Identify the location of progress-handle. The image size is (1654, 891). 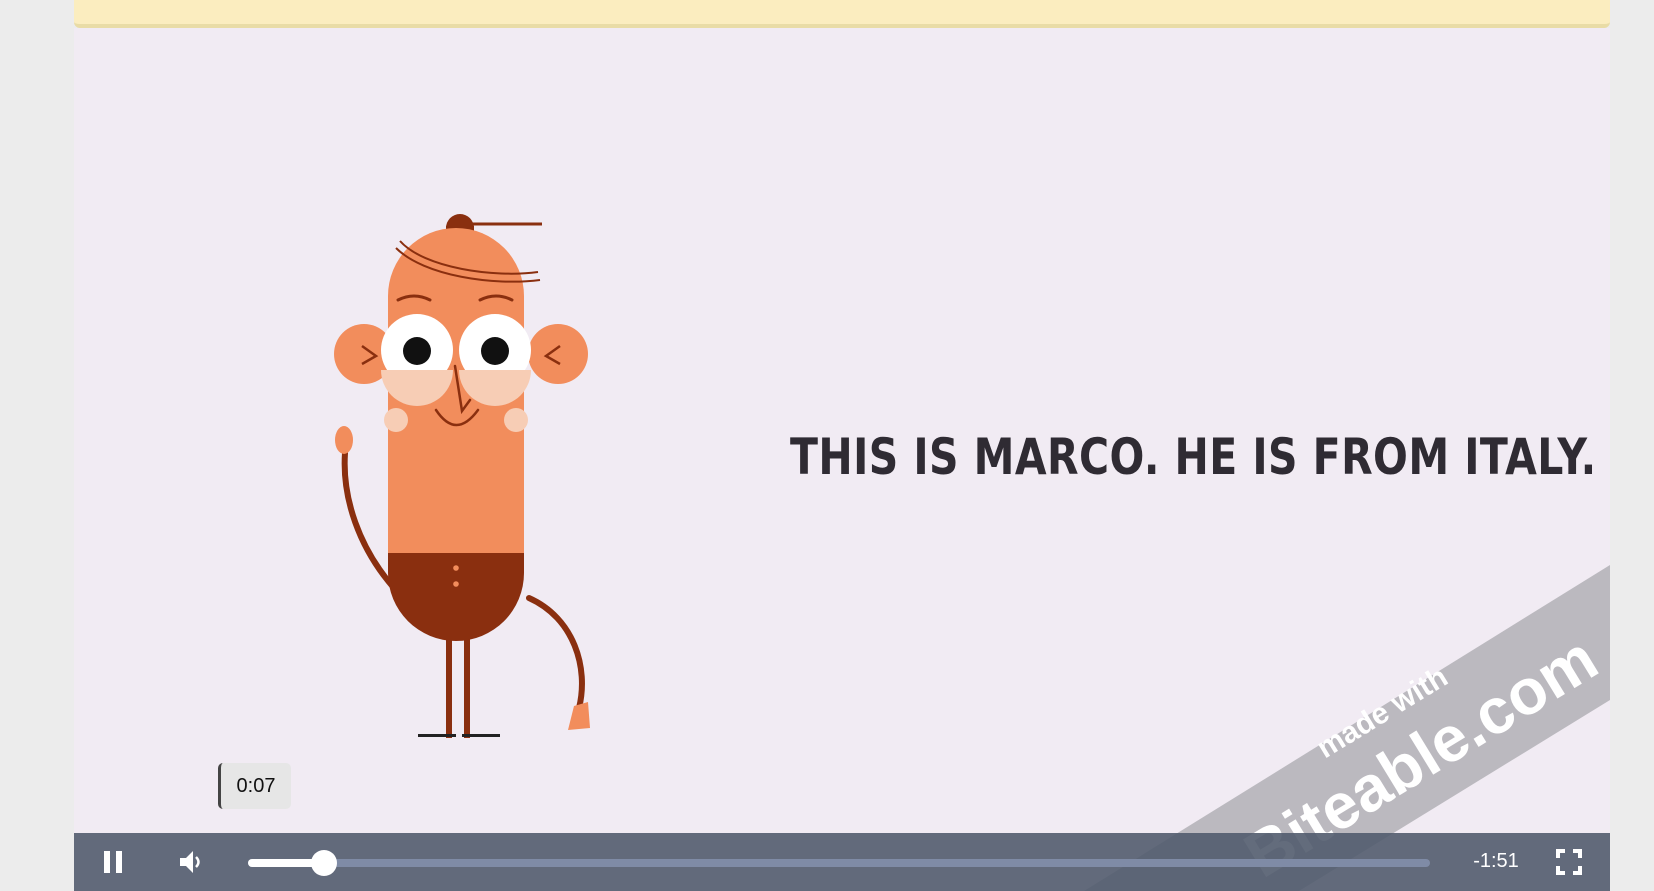
(323, 863).